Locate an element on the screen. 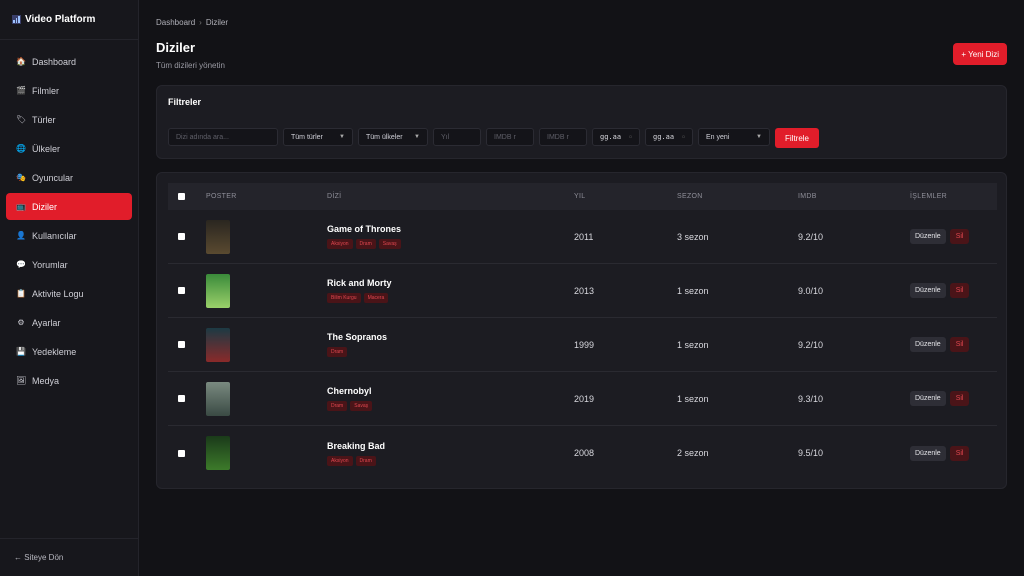 Image resolution: width=1024 pixels, height=576 pixels. breadcrumb-dashboard: Dashboard is located at coordinates (175, 22).